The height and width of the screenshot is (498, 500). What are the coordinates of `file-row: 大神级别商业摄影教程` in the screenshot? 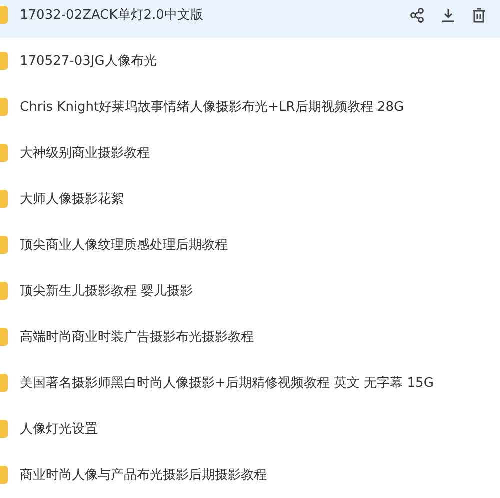 It's located at (250, 153).